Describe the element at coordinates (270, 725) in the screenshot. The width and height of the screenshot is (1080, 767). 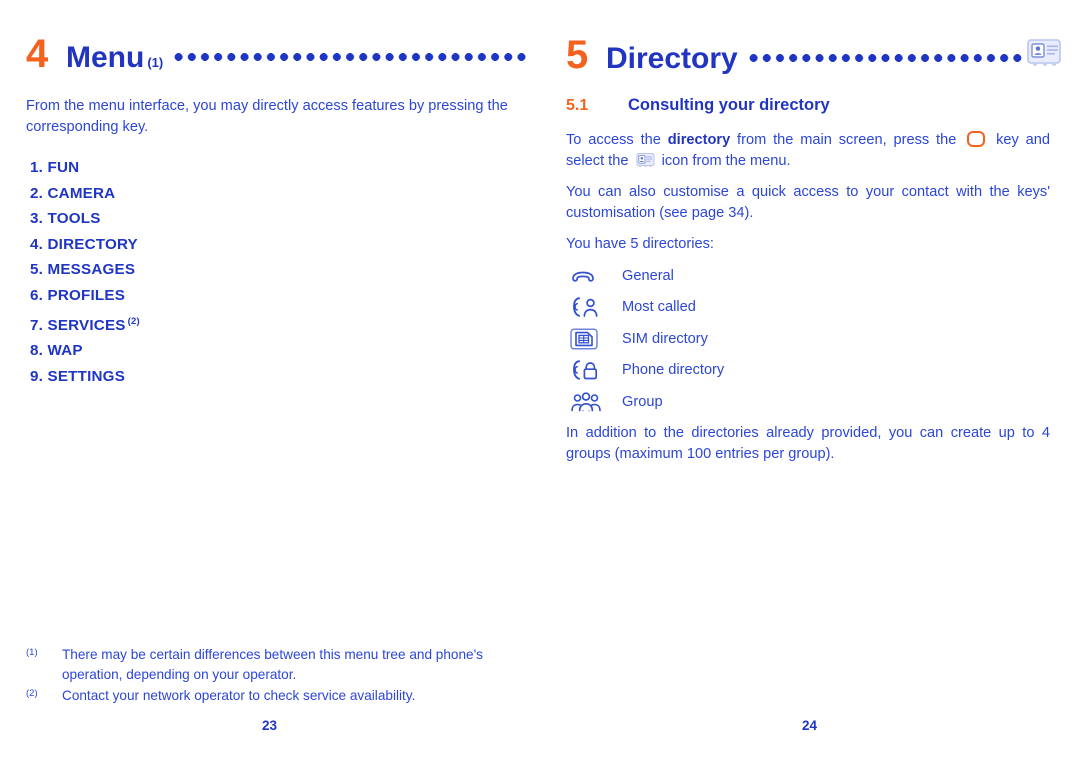
I see `page-number-left: 23` at that location.